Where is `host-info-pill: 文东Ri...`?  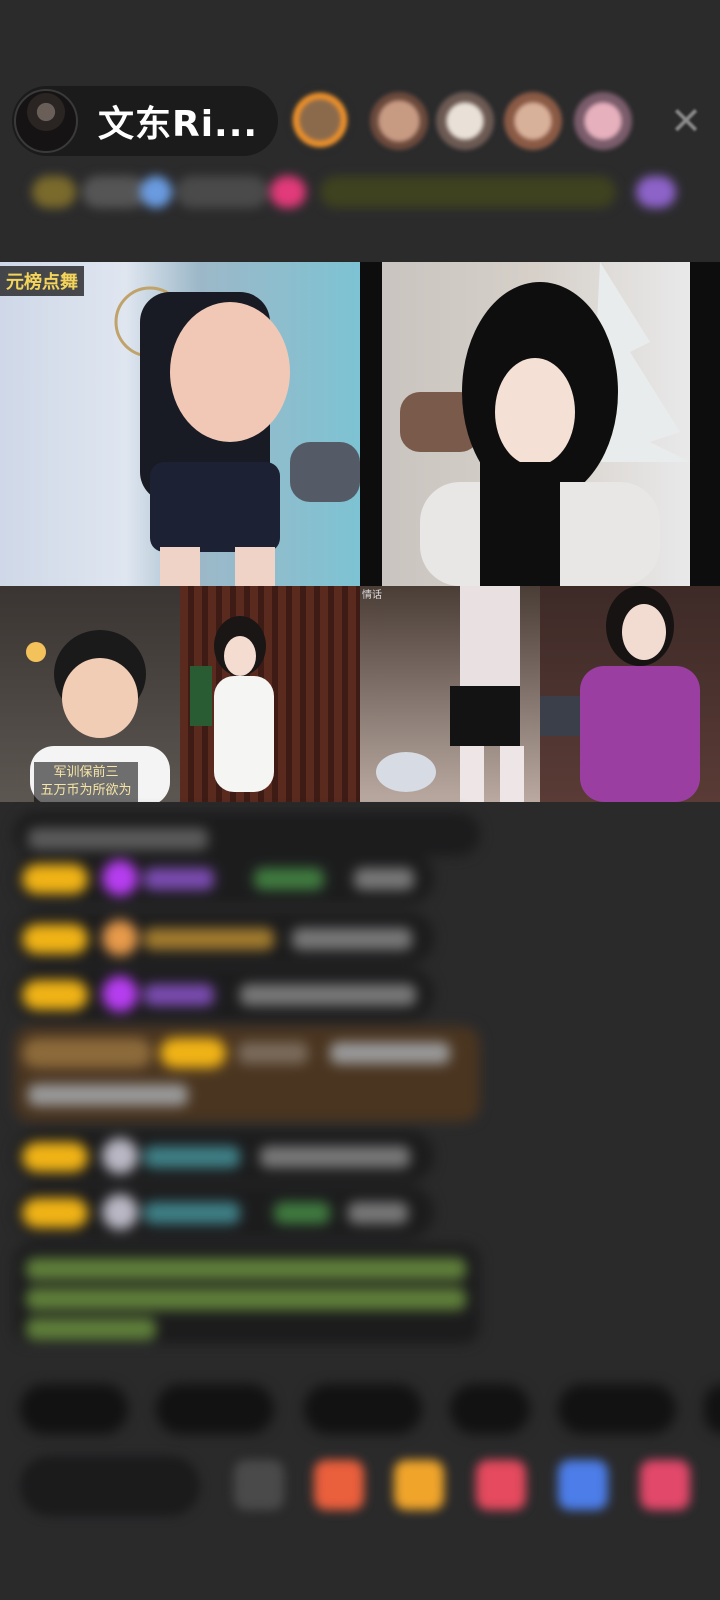
host-info-pill: 文东Ri... is located at coordinates (145, 121).